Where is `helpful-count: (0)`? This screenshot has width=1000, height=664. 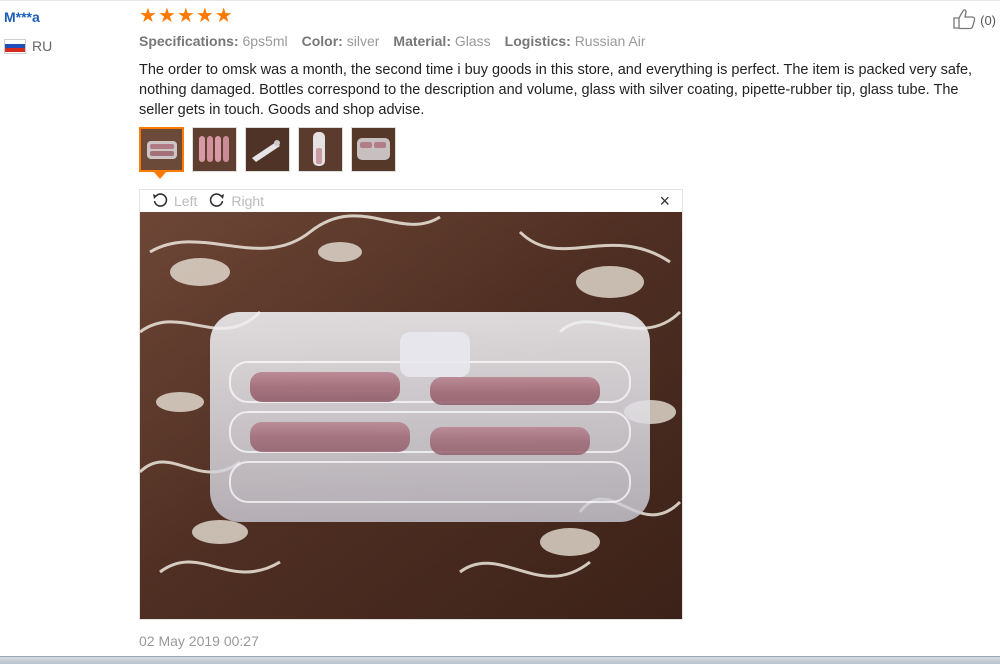 helpful-count: (0) is located at coordinates (988, 20).